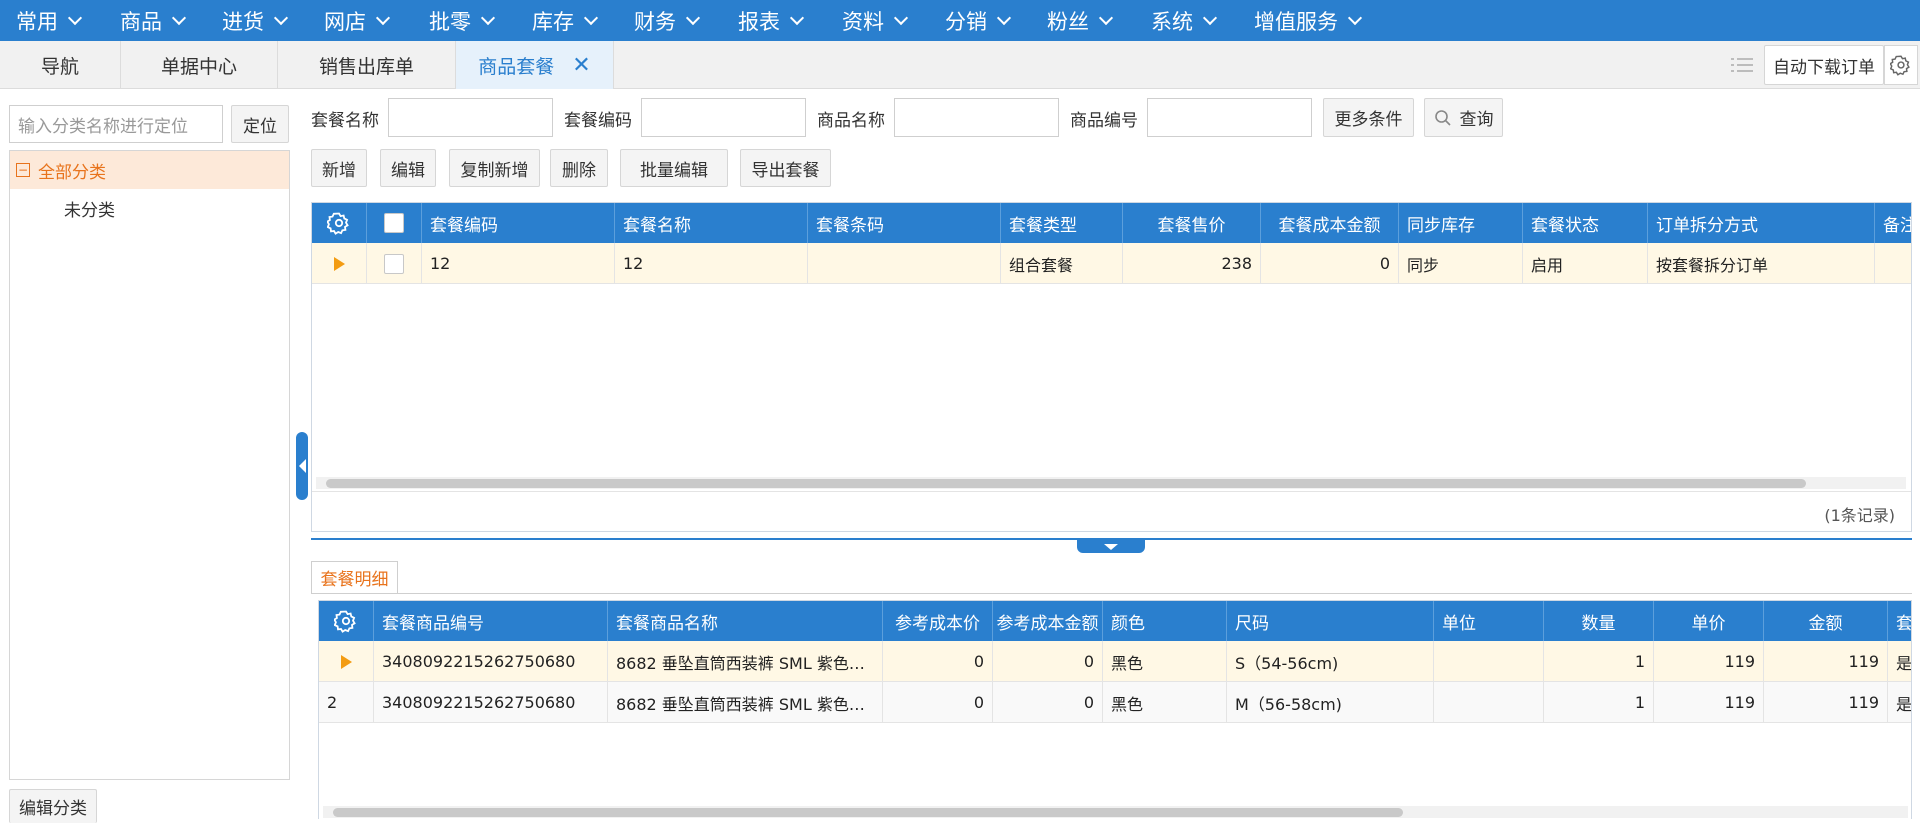 The width and height of the screenshot is (1920, 823). What do you see at coordinates (1761, 263) in the screenshot?
I see `cell-order-split: 按套餐拆分订单` at bounding box center [1761, 263].